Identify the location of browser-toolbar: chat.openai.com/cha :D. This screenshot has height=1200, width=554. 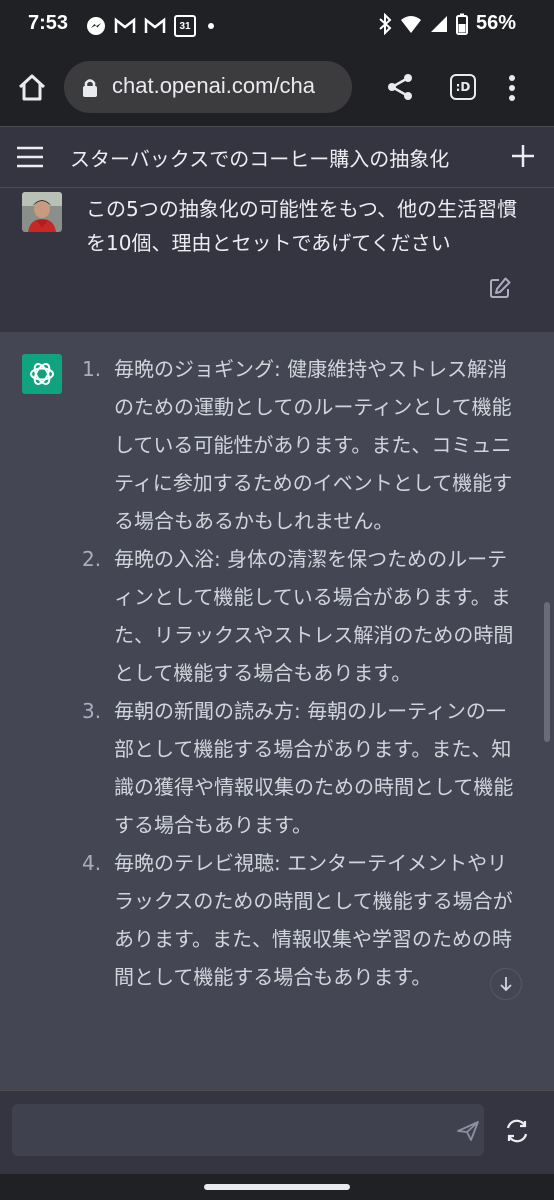
(277, 89).